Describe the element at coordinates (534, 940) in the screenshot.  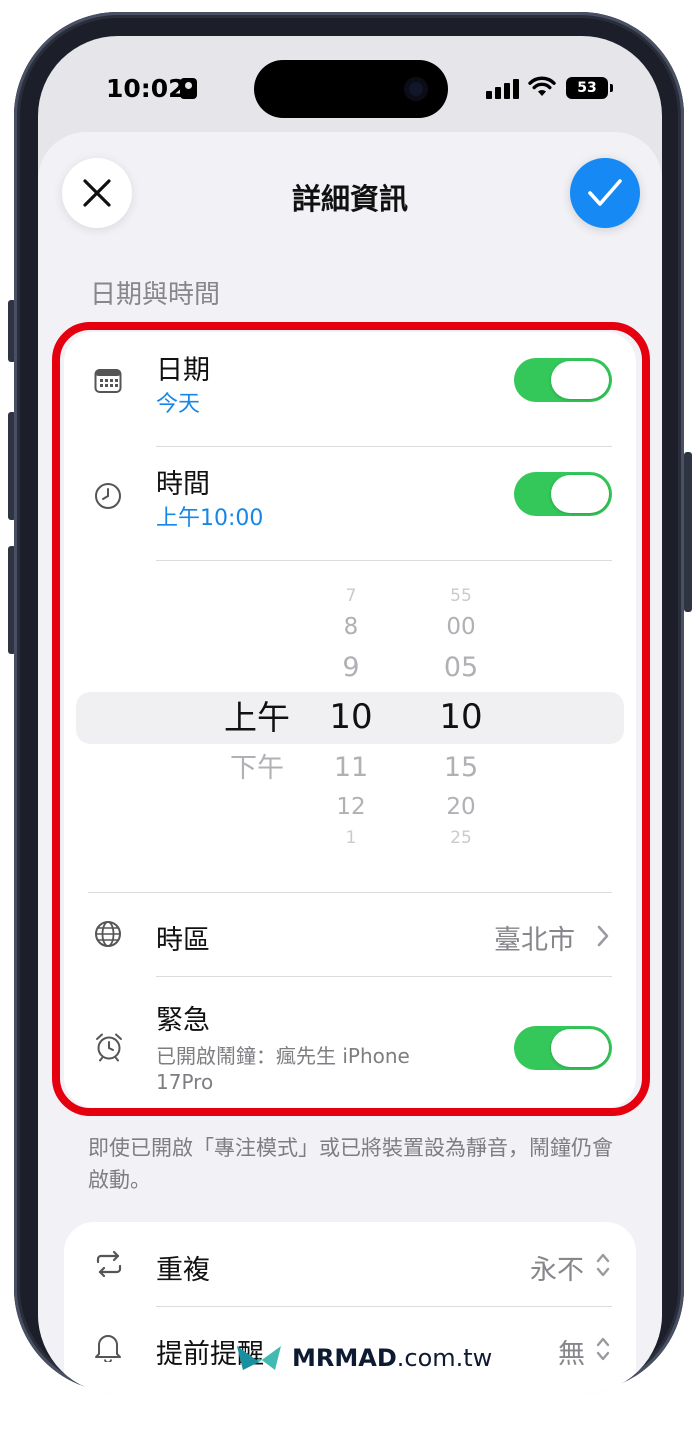
I see `timezone-value: 臺北市` at that location.